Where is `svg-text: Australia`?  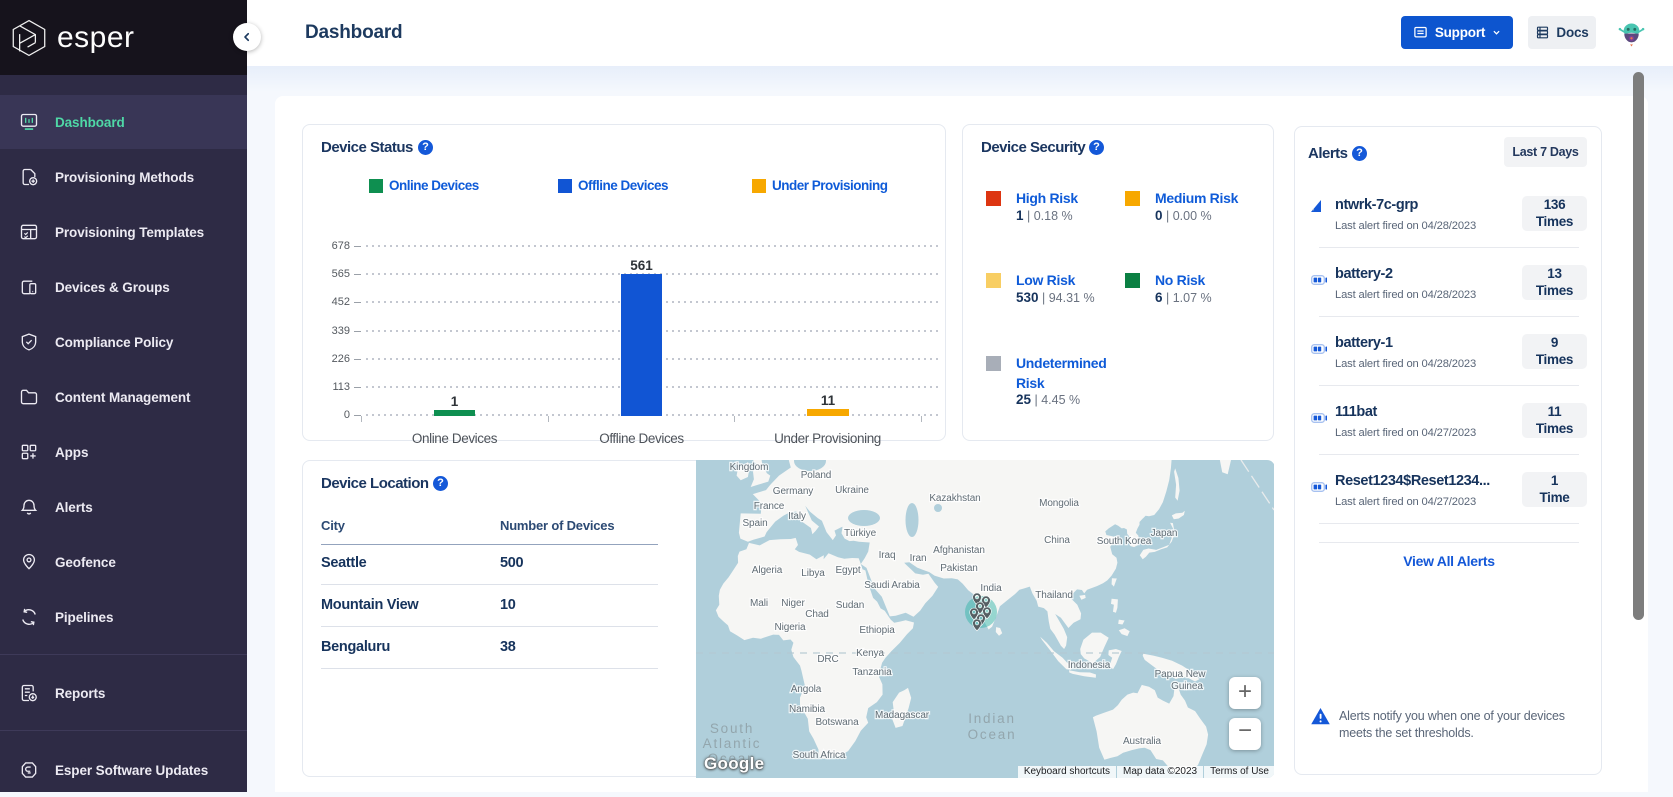
svg-text: Australia is located at coordinates (1142, 741).